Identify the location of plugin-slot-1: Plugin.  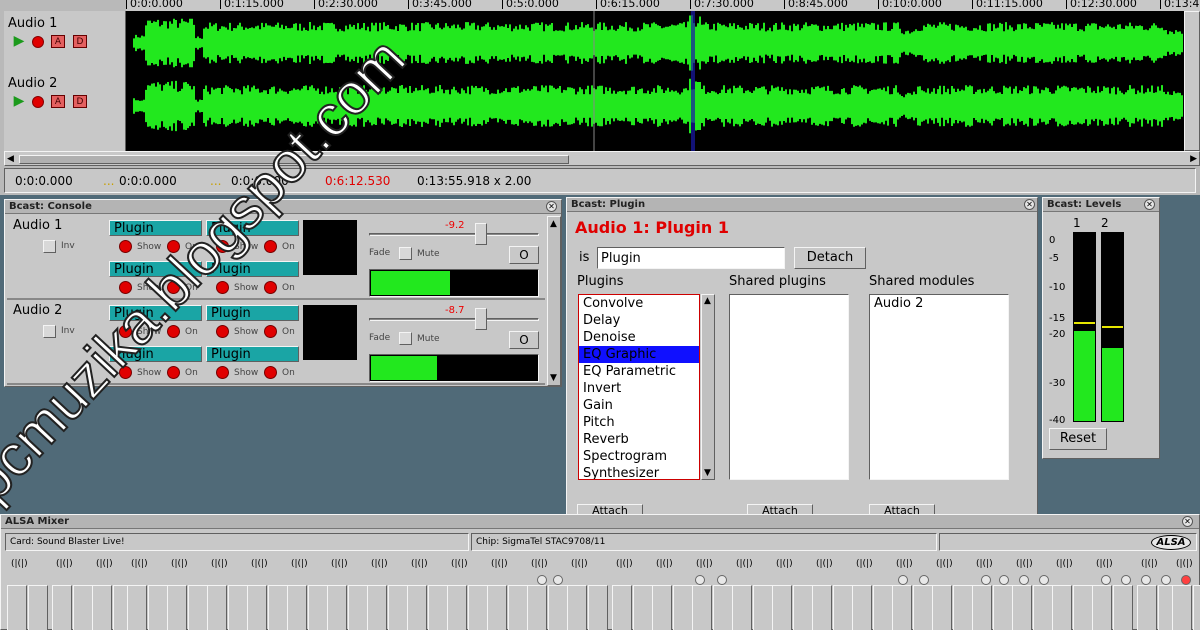
(155, 313).